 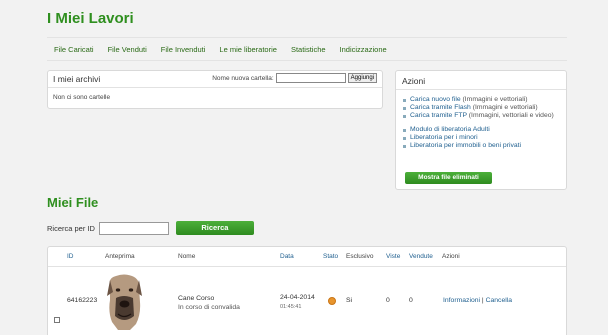 I want to click on archives-title: I miei archivi, so click(x=77, y=79).